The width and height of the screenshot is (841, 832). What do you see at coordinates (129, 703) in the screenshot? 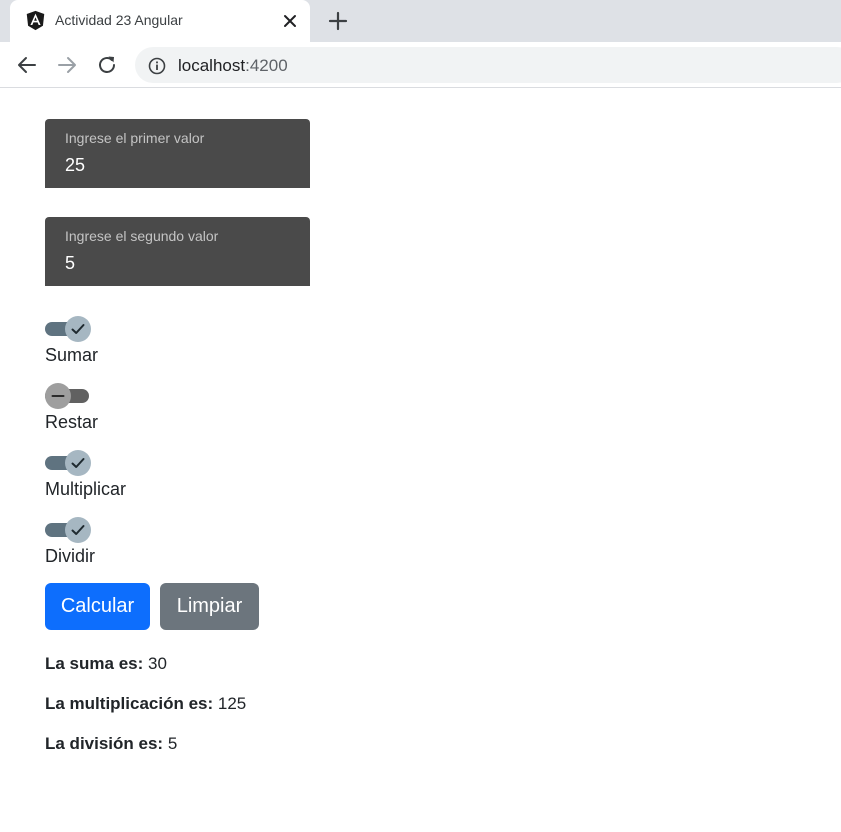
I see `result-multiplication-label: La multiplicación es:` at bounding box center [129, 703].